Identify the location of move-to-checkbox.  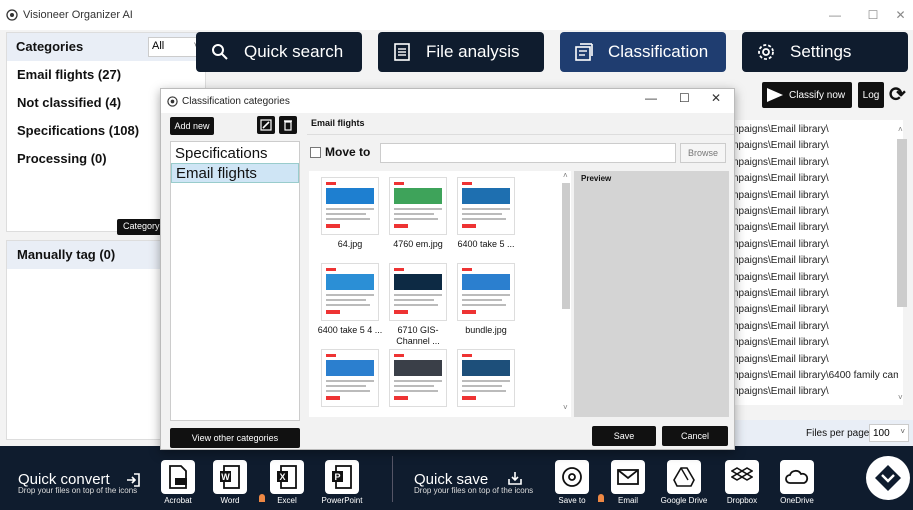
(315, 152).